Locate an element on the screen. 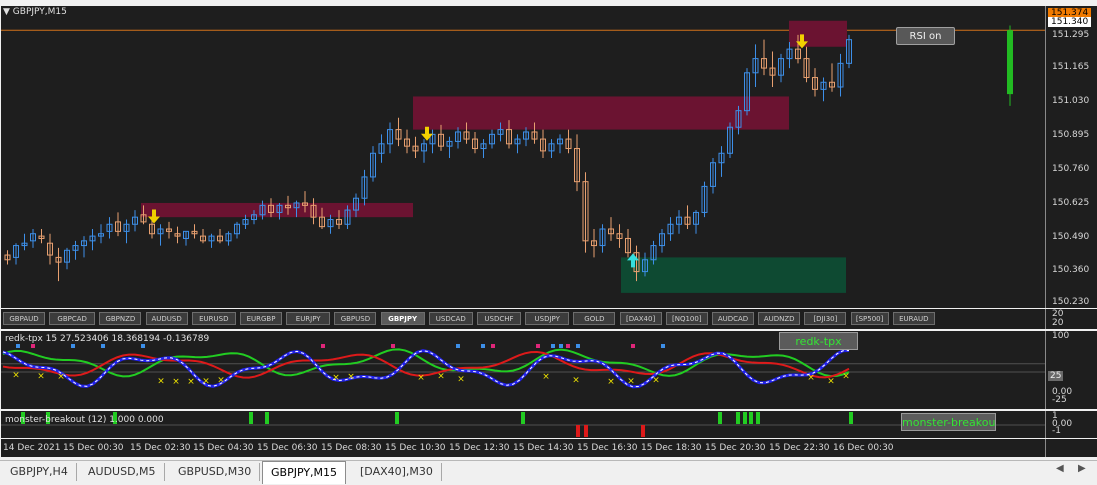  time-tick: 15 Dec 00:30 is located at coordinates (93, 448).